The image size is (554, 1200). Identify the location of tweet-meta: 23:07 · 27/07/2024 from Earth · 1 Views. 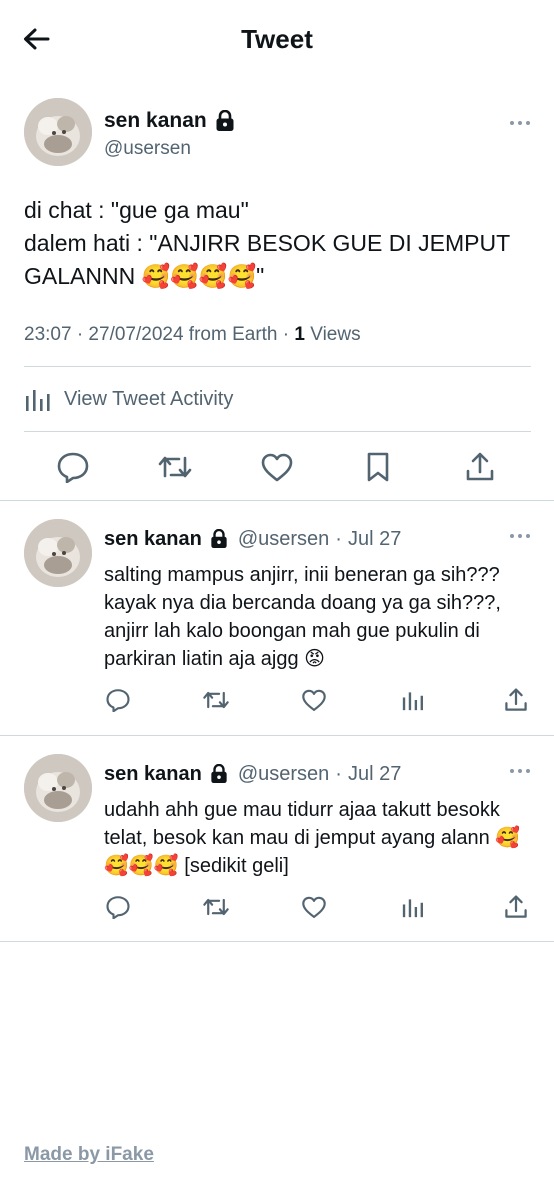
(192, 335).